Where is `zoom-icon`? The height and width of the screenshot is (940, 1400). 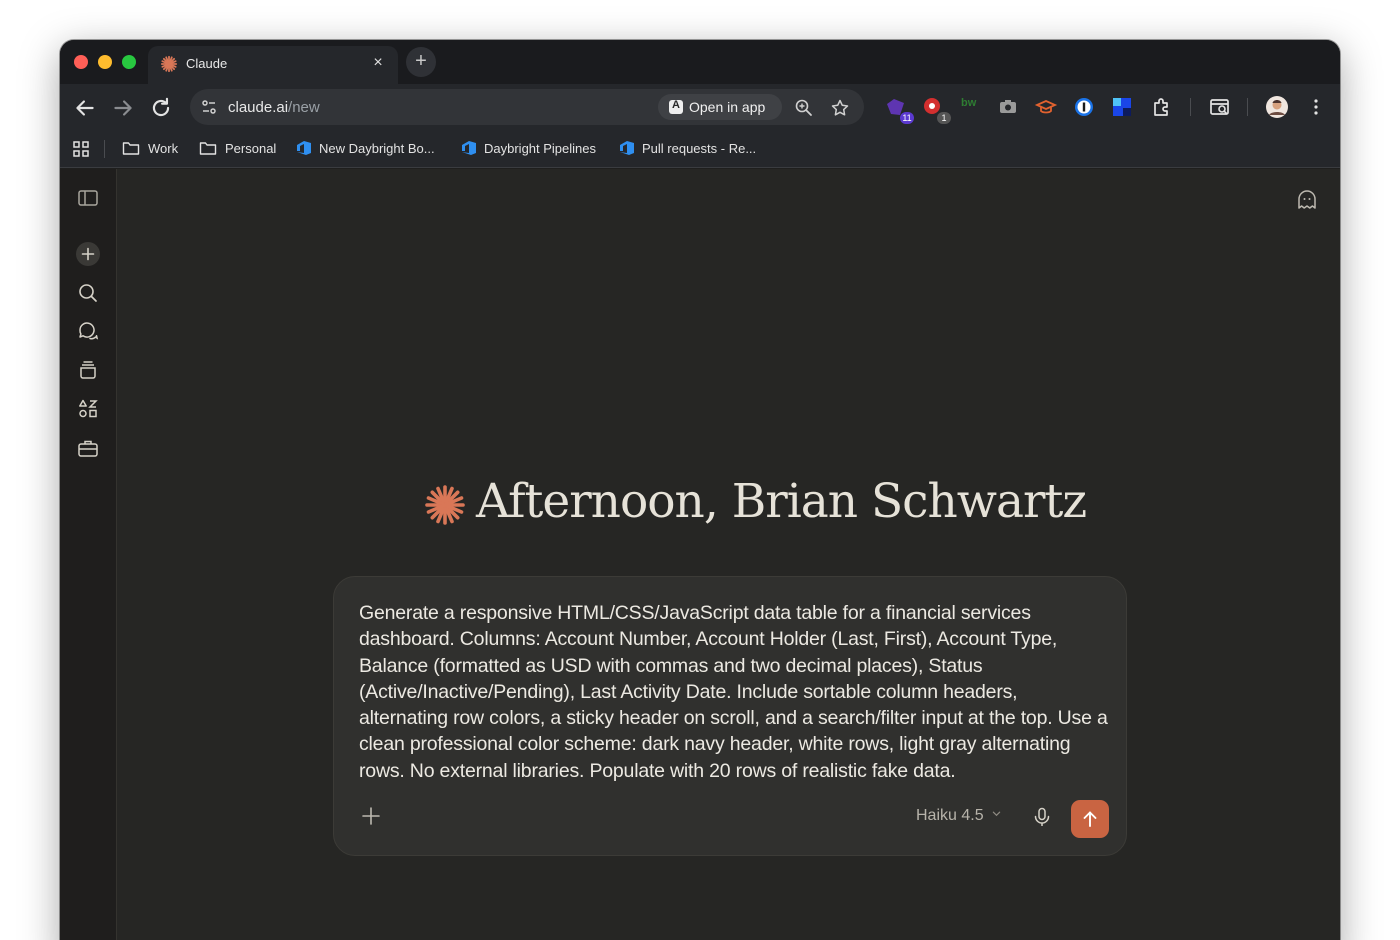
zoom-icon is located at coordinates (804, 108).